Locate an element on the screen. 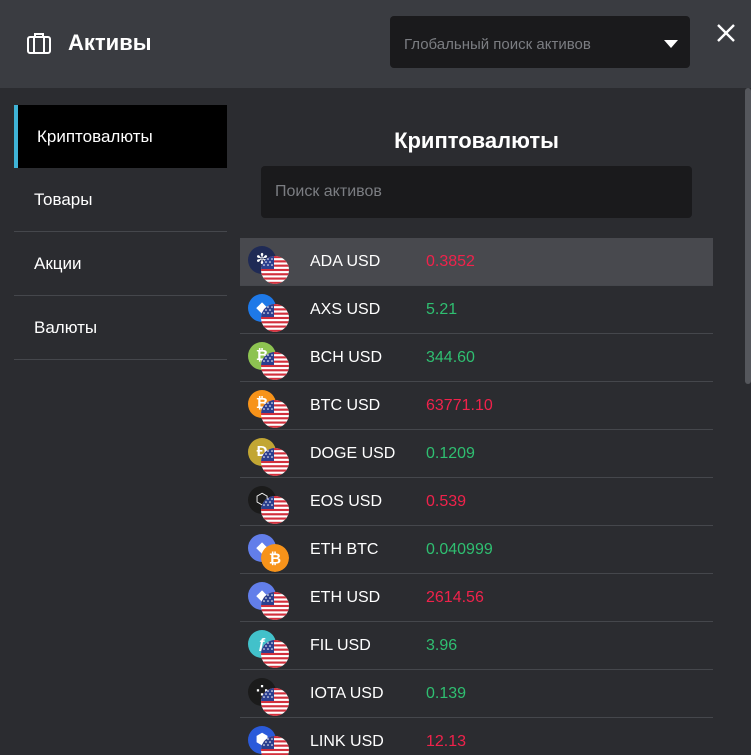 The height and width of the screenshot is (755, 751). asset-icon-pair: ◆ ₿ is located at coordinates (270, 551).